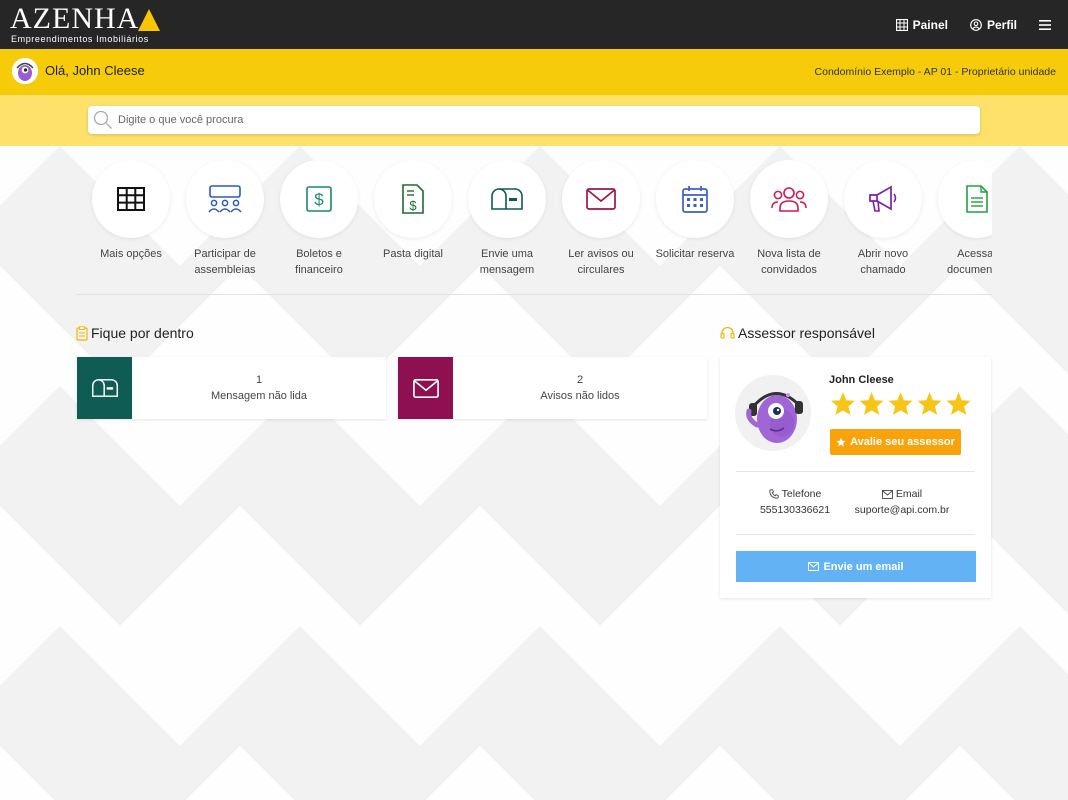  I want to click on shortcut-label: Boletos e financeiro, so click(319, 262).